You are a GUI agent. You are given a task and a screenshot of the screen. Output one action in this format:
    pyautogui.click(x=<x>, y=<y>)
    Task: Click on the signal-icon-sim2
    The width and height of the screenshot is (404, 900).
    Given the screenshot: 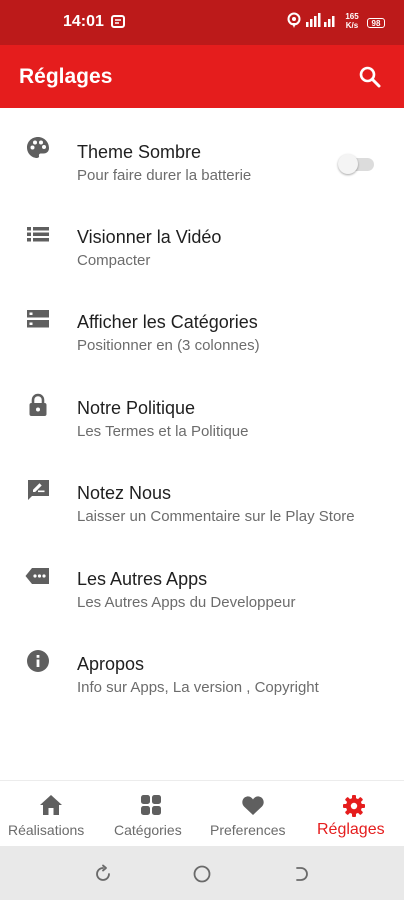 What is the action you would take?
    pyautogui.click(x=329, y=21)
    